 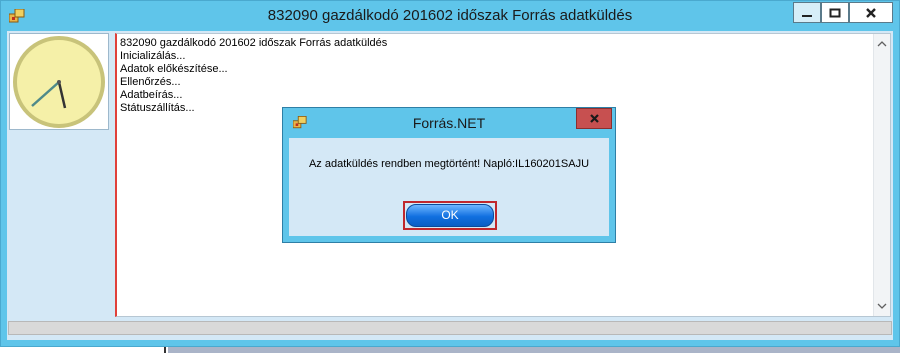 I want to click on scroll-up-icon, so click(x=882, y=44).